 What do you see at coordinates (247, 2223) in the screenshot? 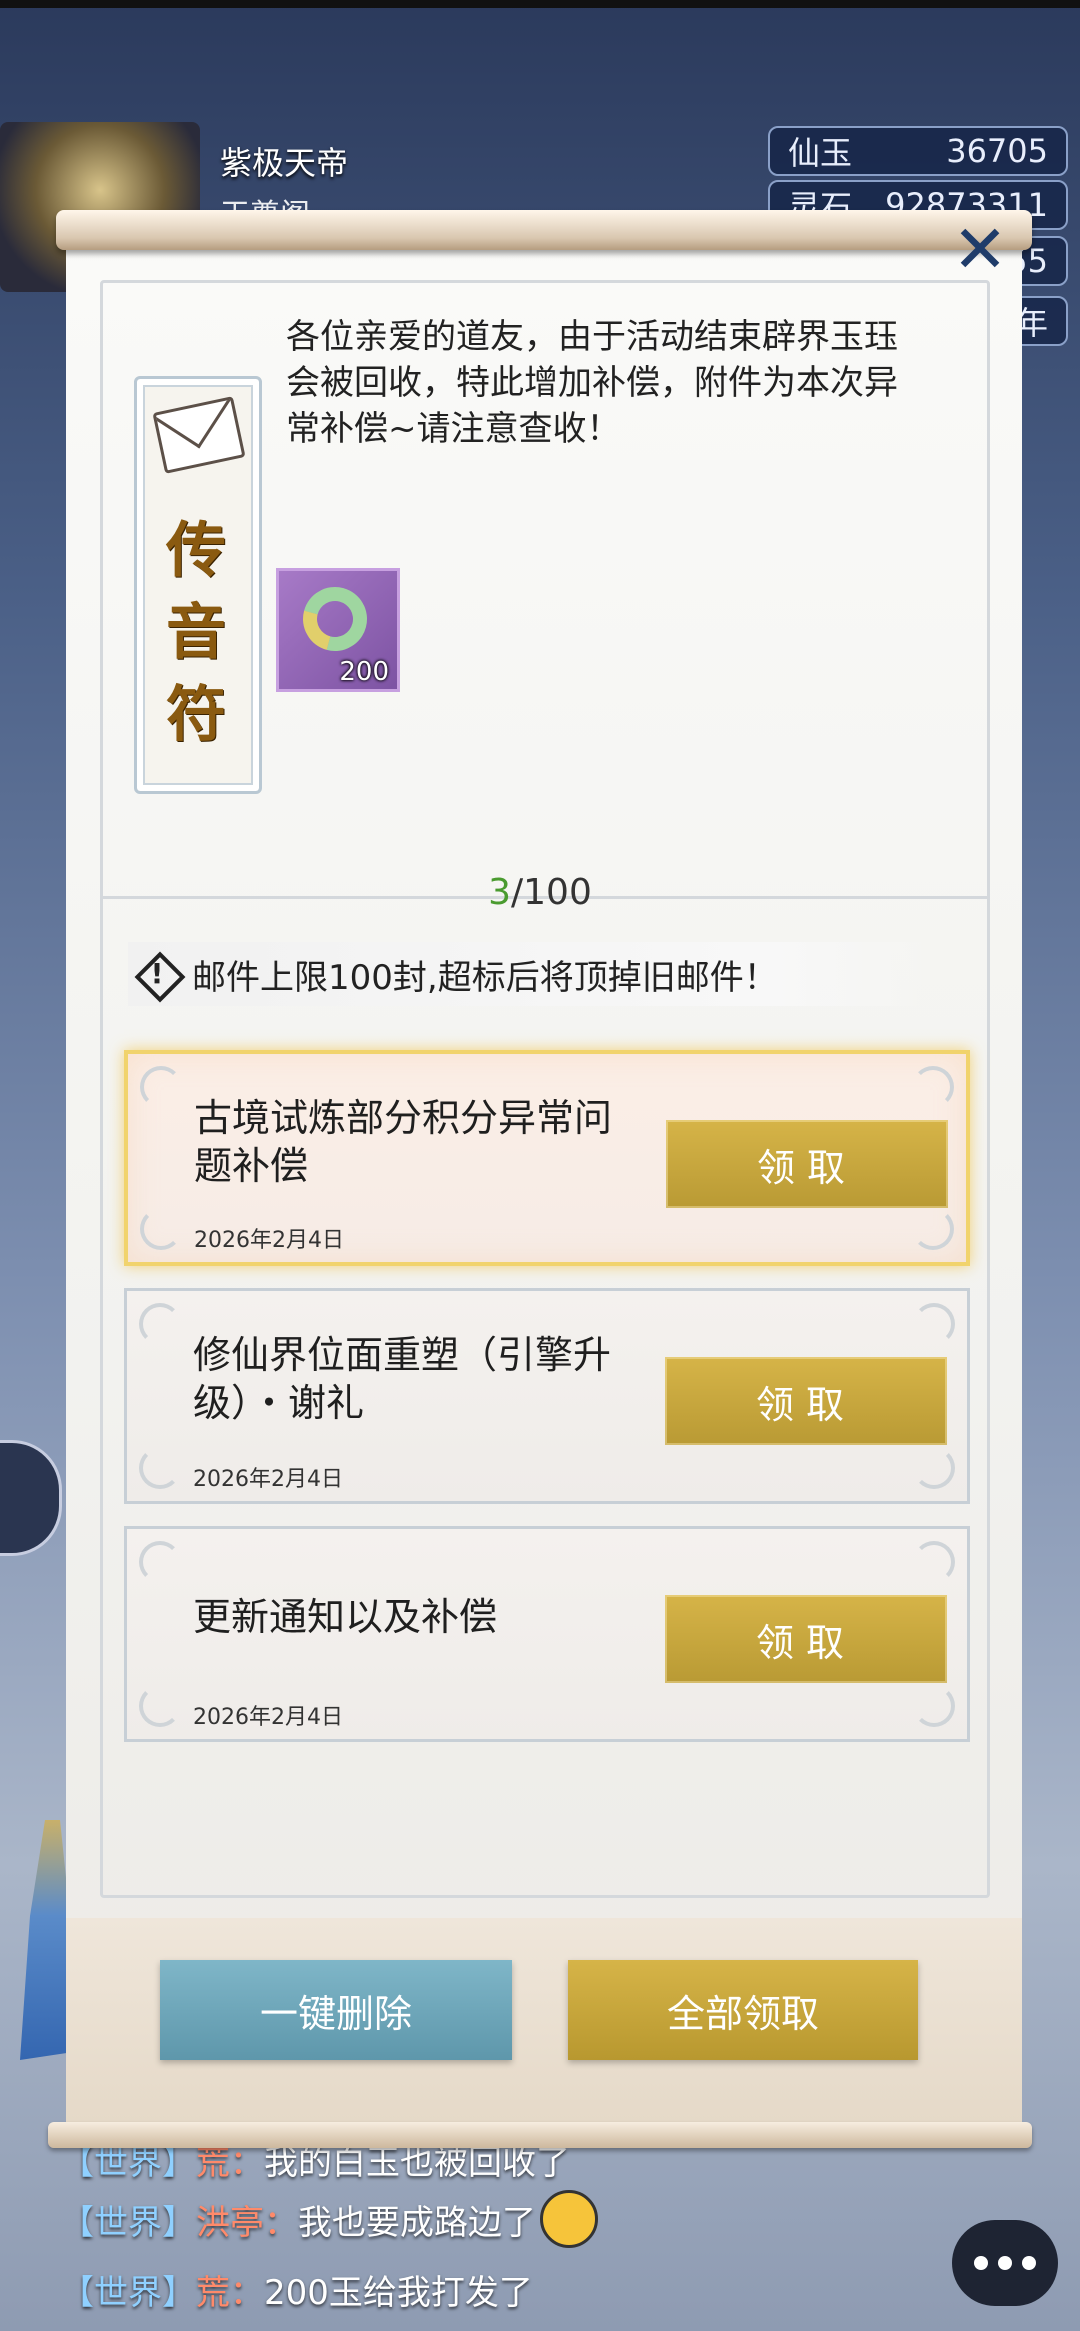
I see `chat-sender: 洪亭：` at bounding box center [247, 2223].